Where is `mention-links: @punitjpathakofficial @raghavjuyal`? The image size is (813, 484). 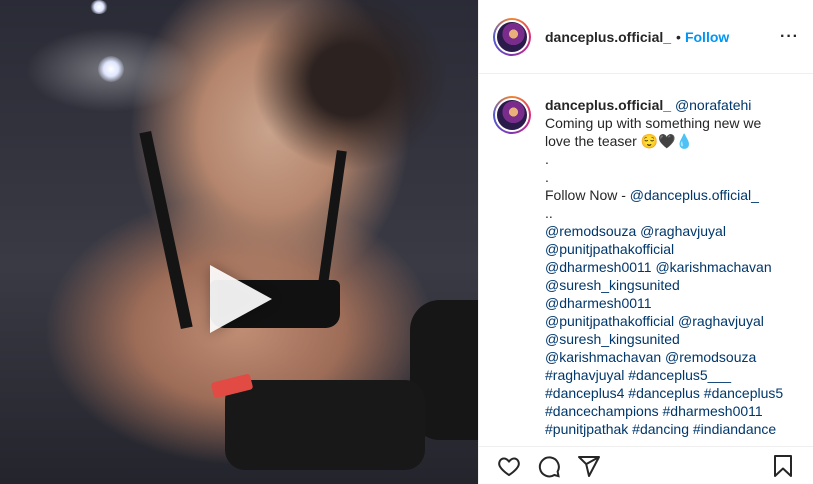 mention-links: @punitjpathakofficial @raghavjuyal is located at coordinates (665, 321).